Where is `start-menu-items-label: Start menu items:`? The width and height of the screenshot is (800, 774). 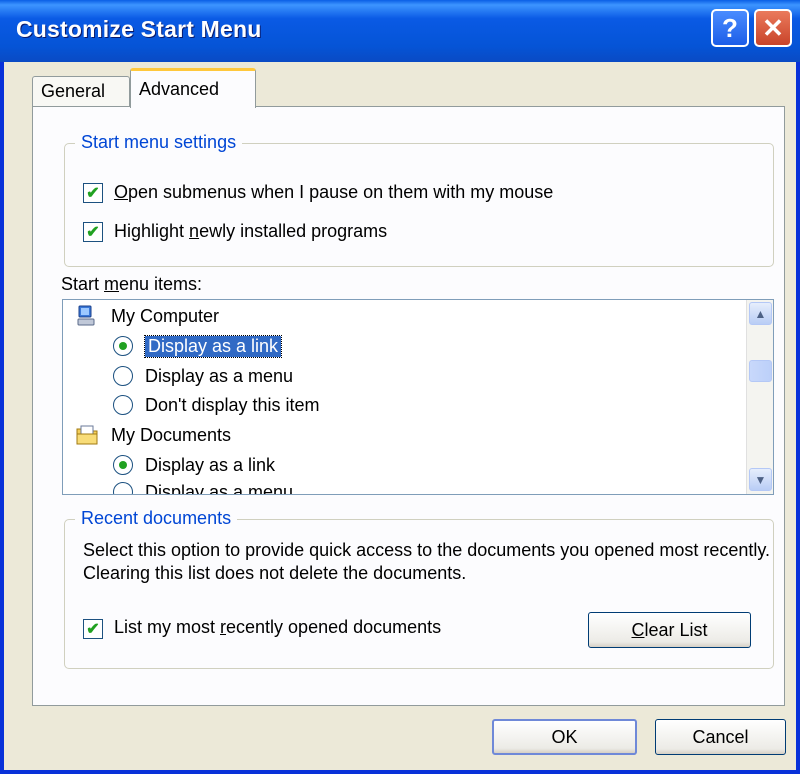
start-menu-items-label: Start menu items: is located at coordinates (131, 284).